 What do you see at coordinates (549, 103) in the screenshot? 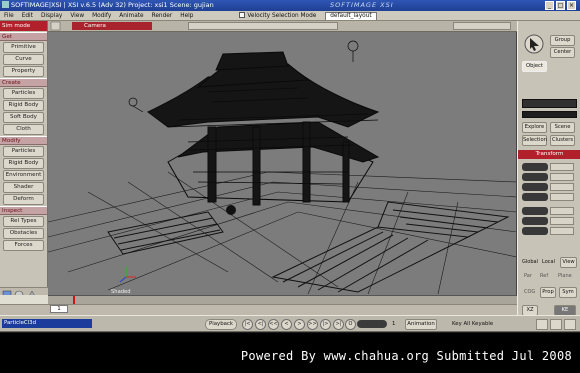
I see `selection-name-field` at bounding box center [549, 103].